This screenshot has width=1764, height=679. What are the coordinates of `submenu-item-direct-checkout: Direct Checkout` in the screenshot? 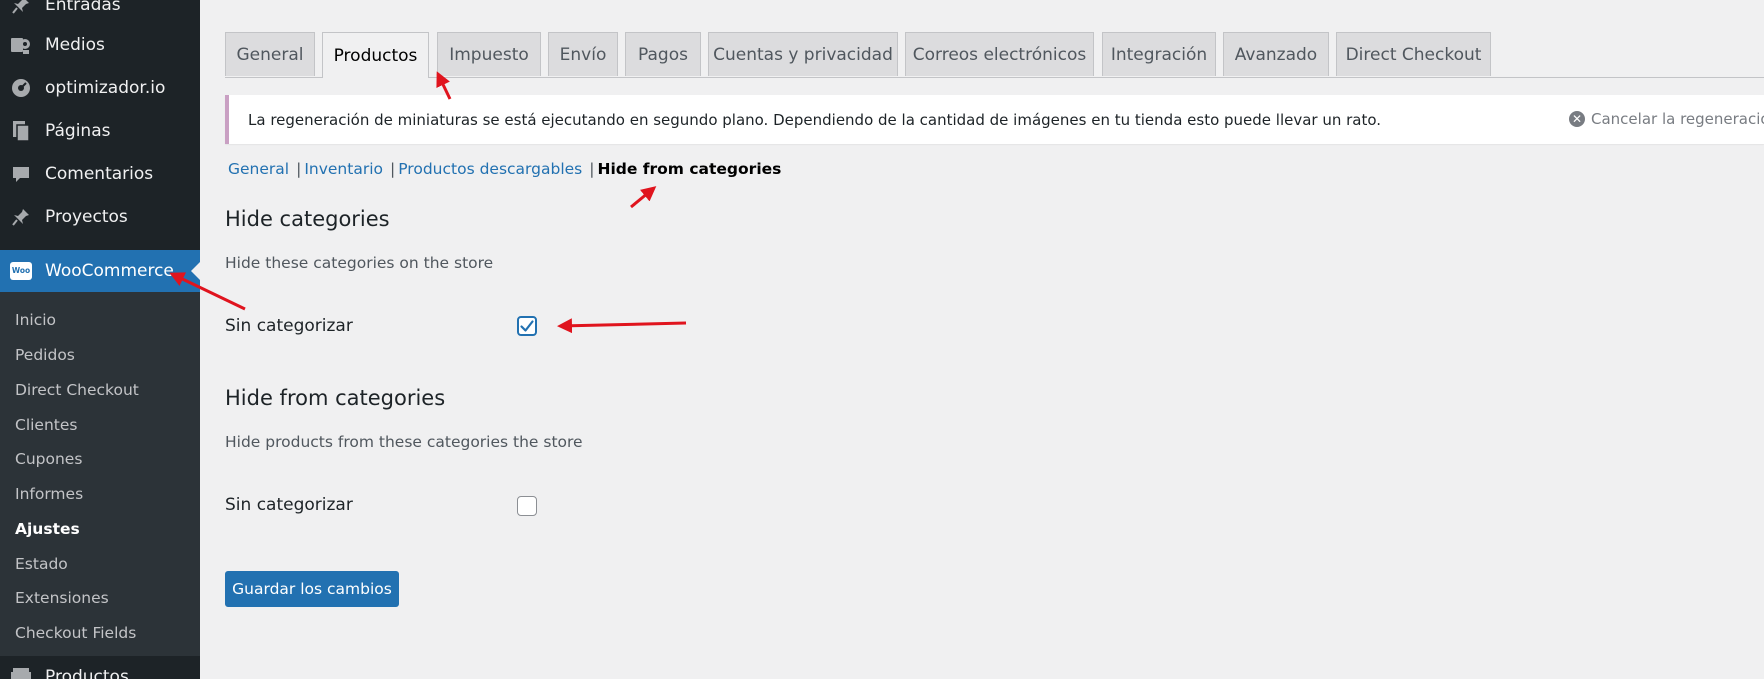 It's located at (77, 390).